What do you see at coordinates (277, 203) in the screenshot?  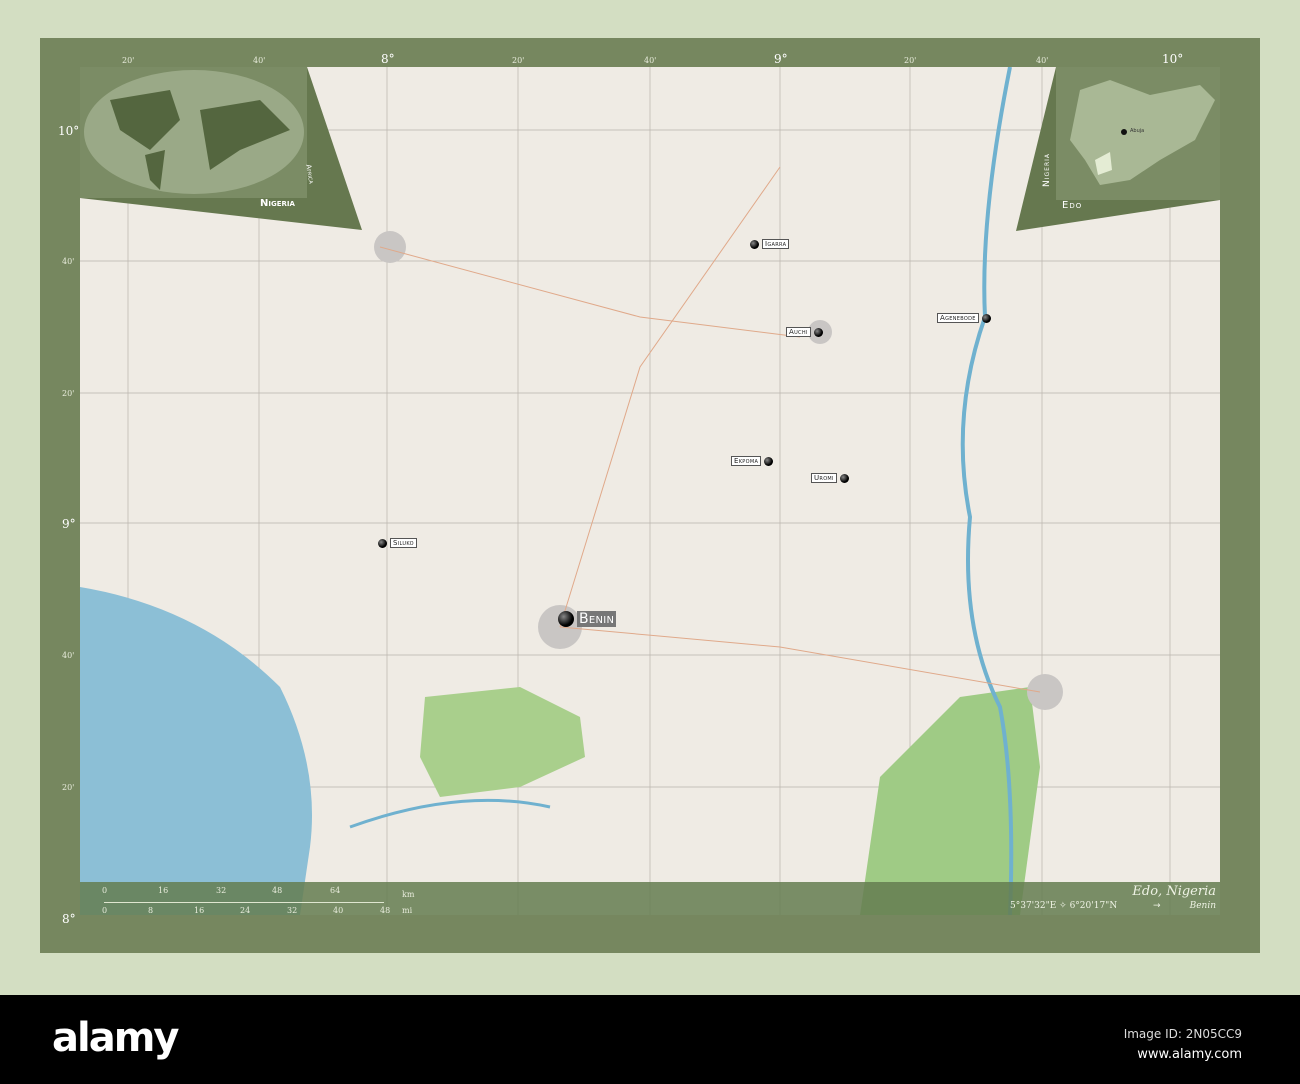 I see `inset-world-label: Nigeria` at bounding box center [277, 203].